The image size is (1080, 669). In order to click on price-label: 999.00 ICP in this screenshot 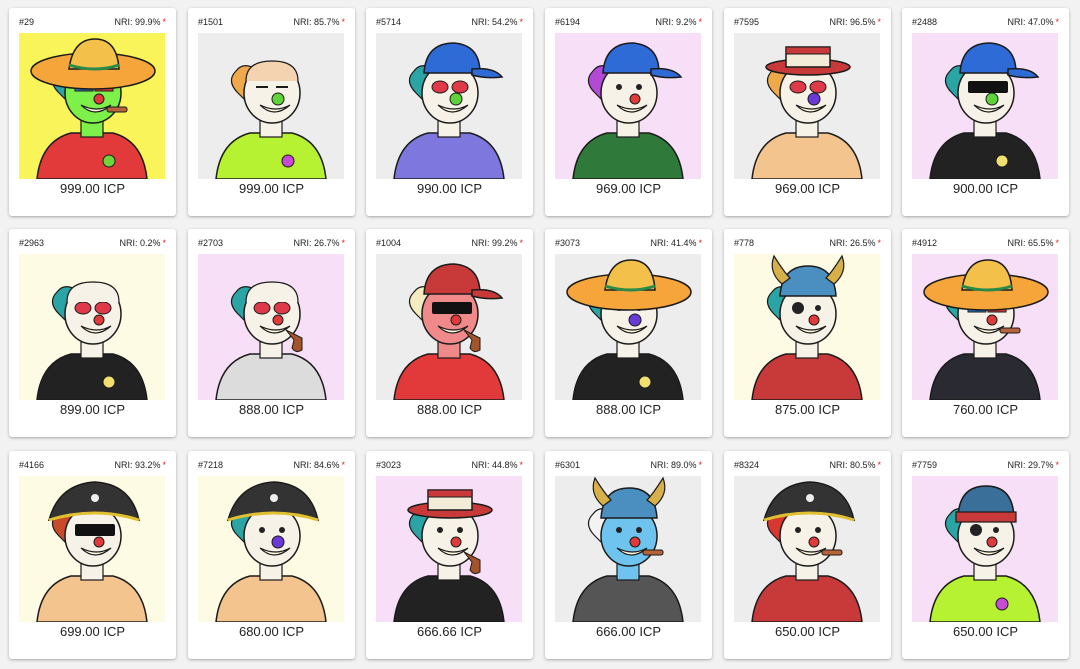, I will do `click(271, 188)`.